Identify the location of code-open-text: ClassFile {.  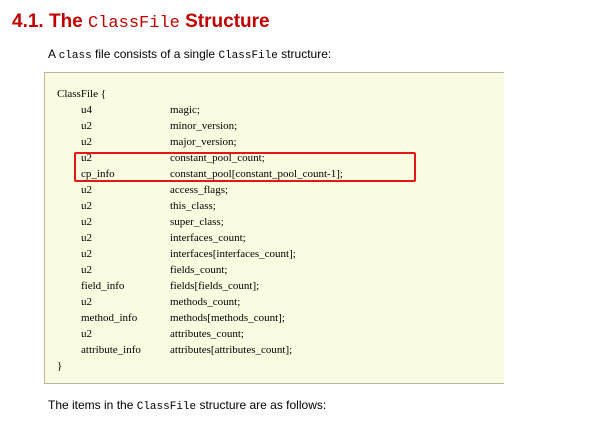
(81, 94).